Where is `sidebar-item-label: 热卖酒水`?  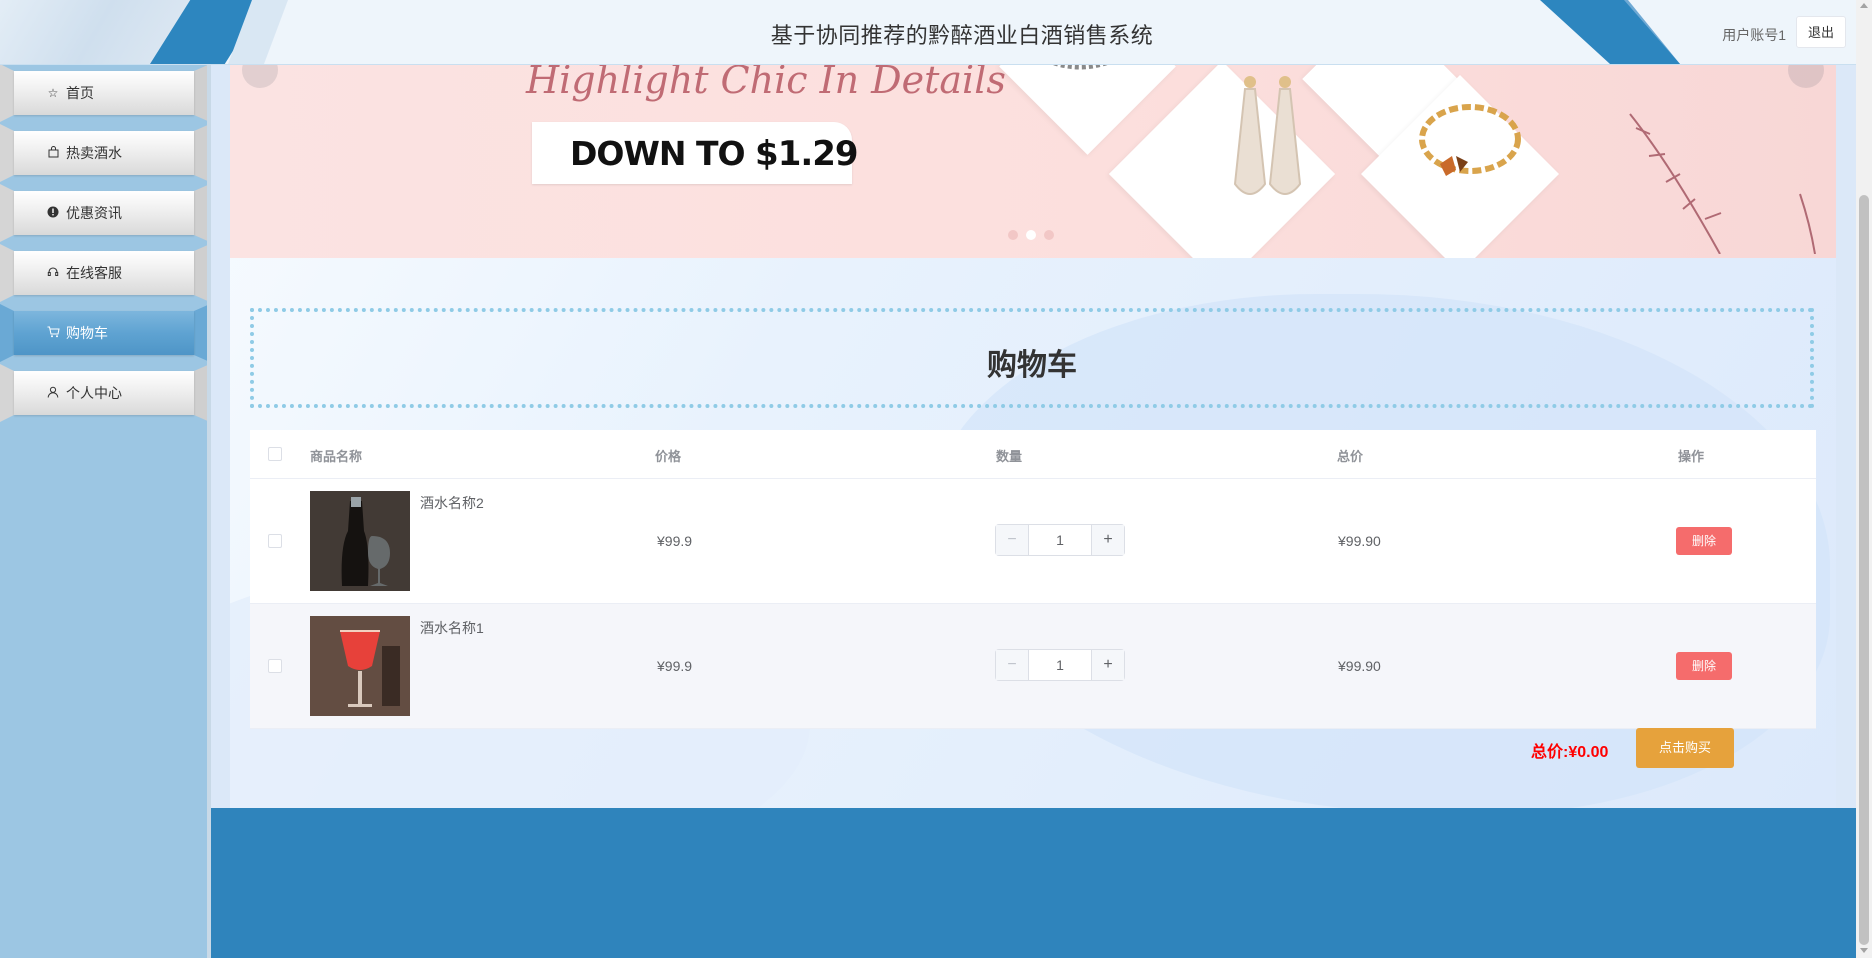 sidebar-item-label: 热卖酒水 is located at coordinates (94, 153).